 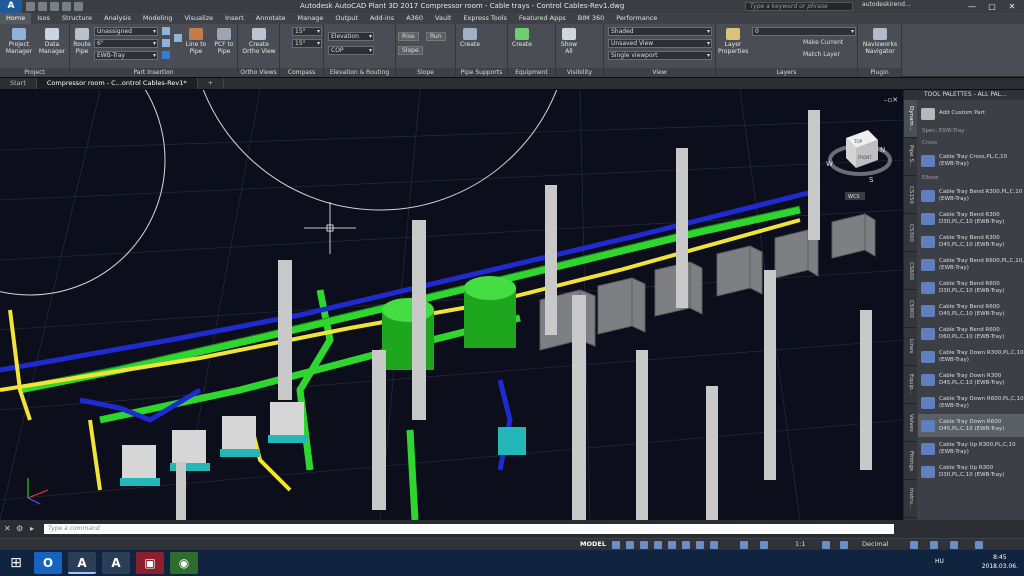 I want to click on otrack-icon, so click(x=686, y=545).